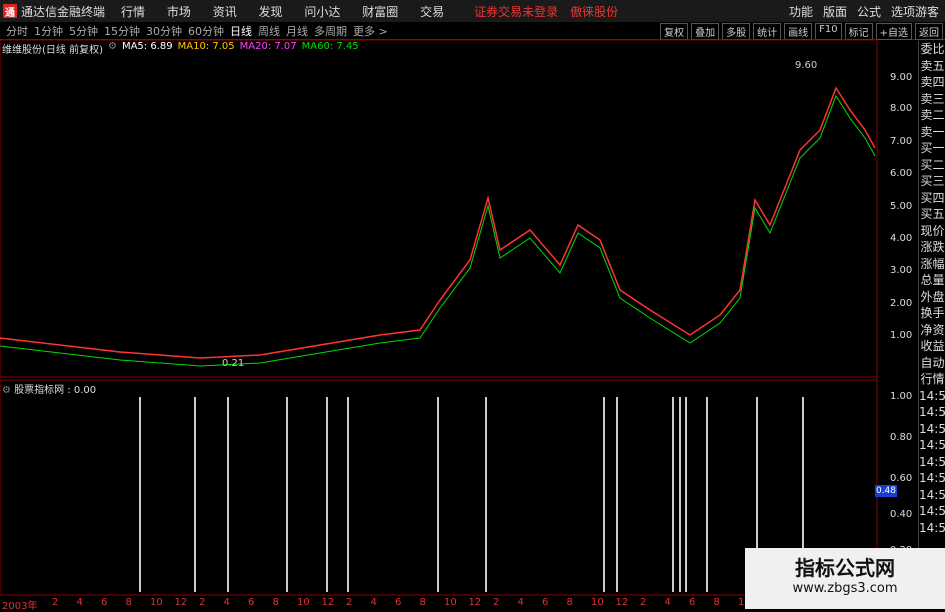  Describe the element at coordinates (932, 313) in the screenshot. I see `quote-field: 换手` at that location.